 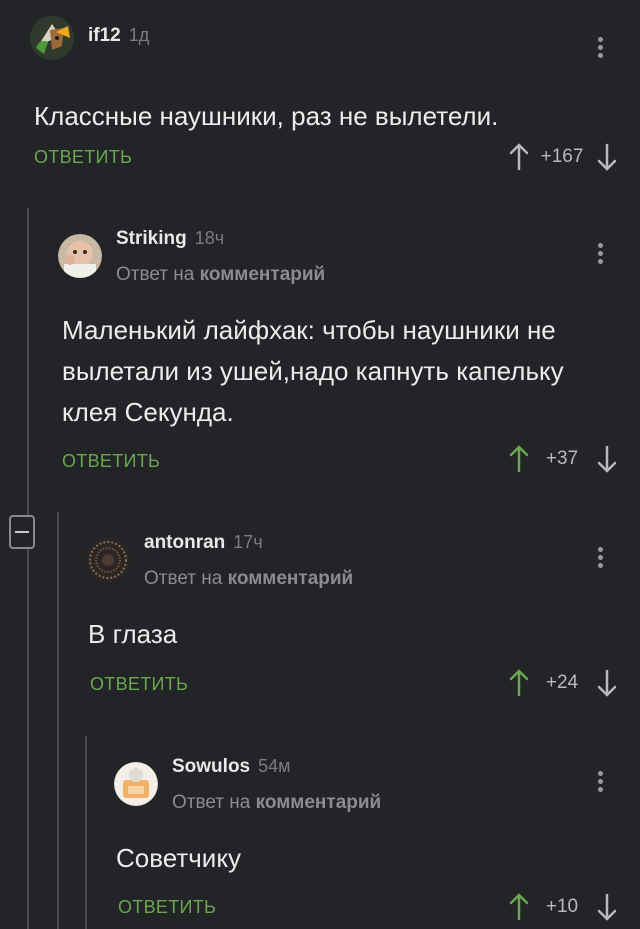 I want to click on score: +24, so click(x=562, y=682).